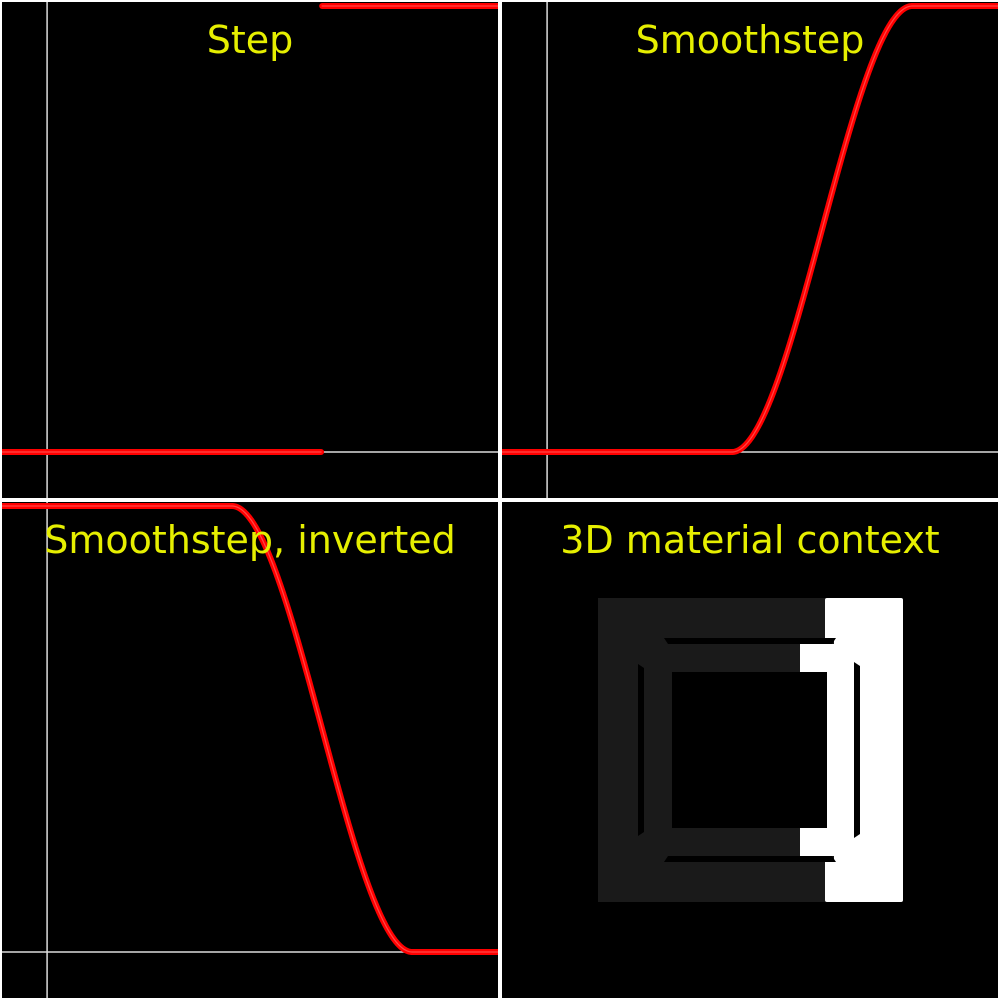 This screenshot has height=1000, width=1000. What do you see at coordinates (641, 750) in the screenshot?
I see `frame-seam-left` at bounding box center [641, 750].